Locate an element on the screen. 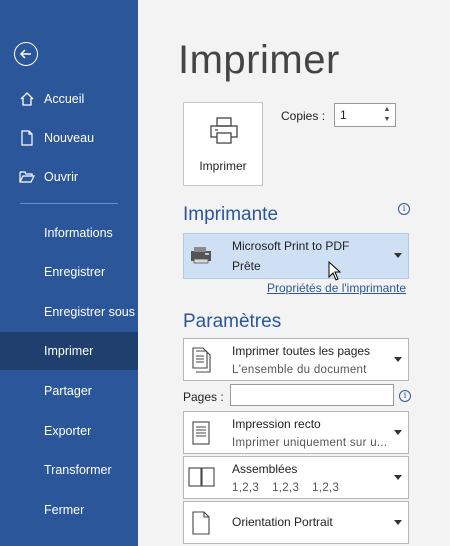 This screenshot has height=546, width=450. pages-stack-icon is located at coordinates (201, 360).